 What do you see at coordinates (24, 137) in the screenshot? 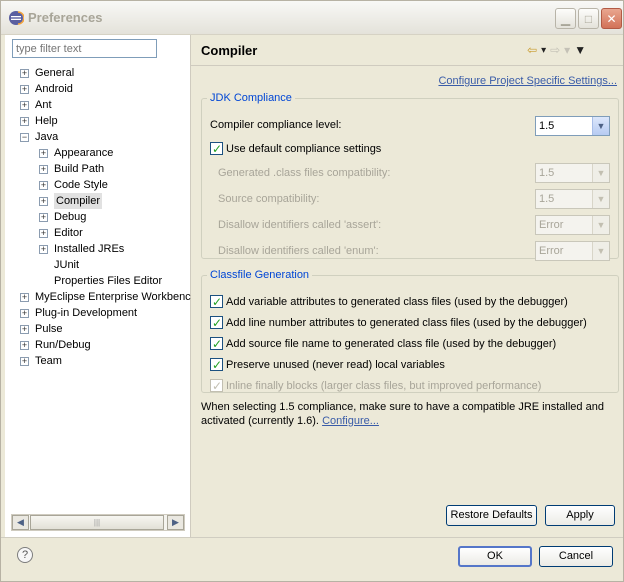
I see `collapse-icon: −` at bounding box center [24, 137].